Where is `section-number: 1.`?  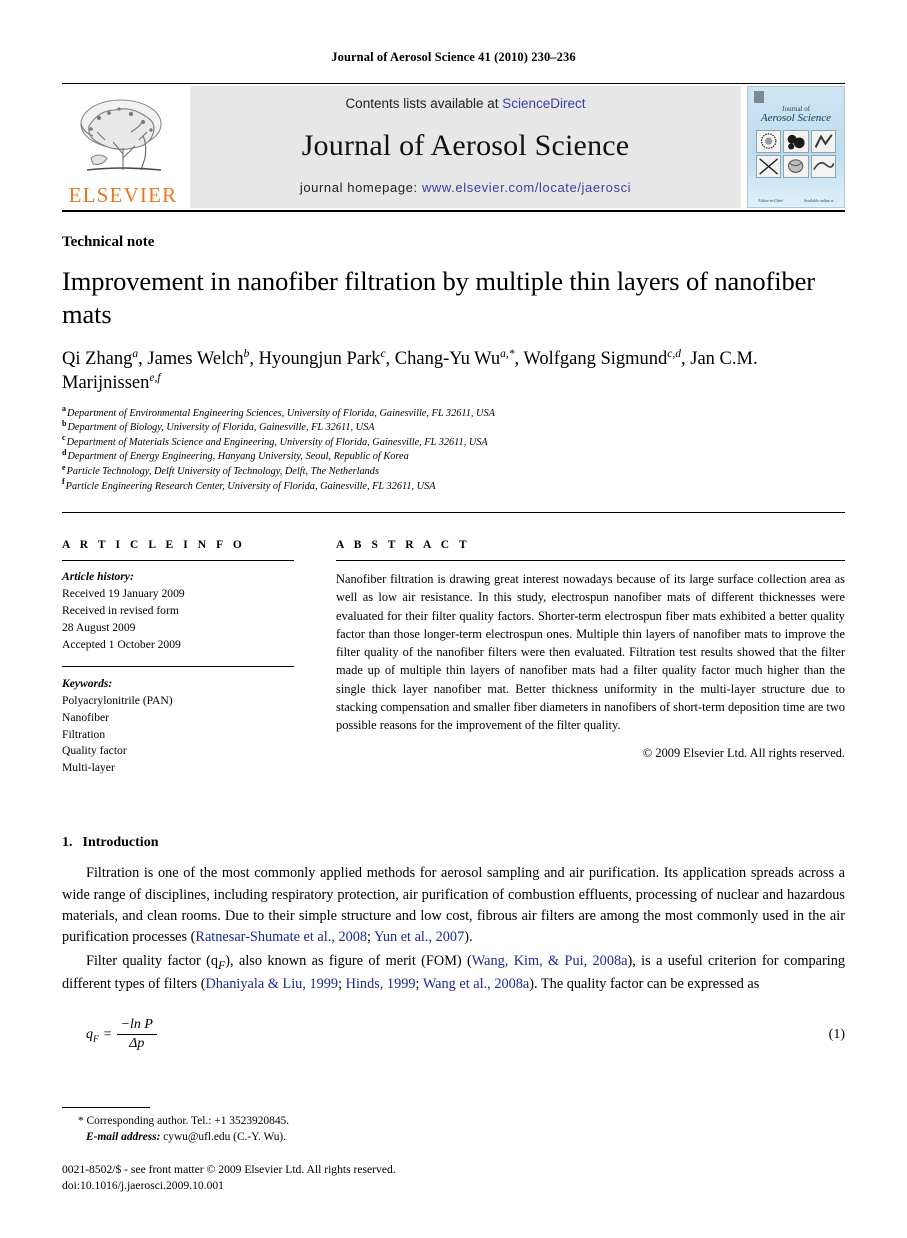
section-number: 1. is located at coordinates (67, 843).